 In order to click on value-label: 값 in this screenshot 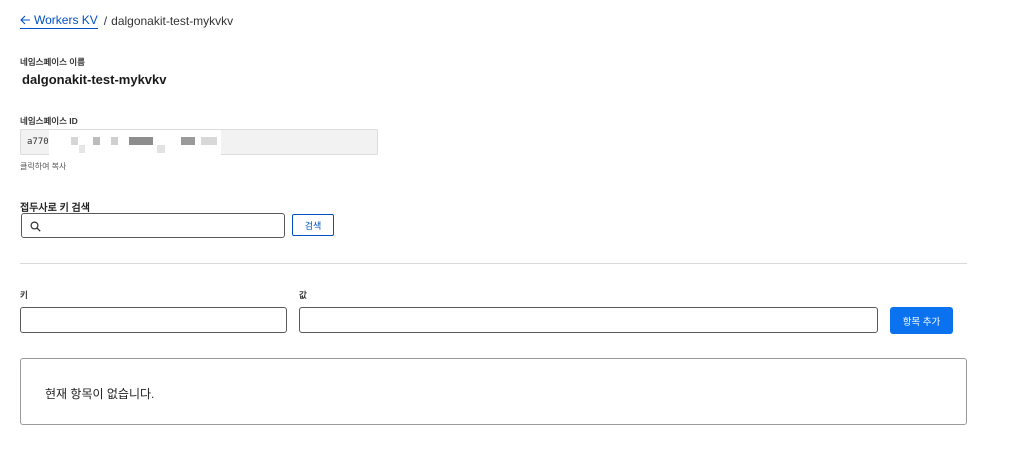, I will do `click(303, 295)`.